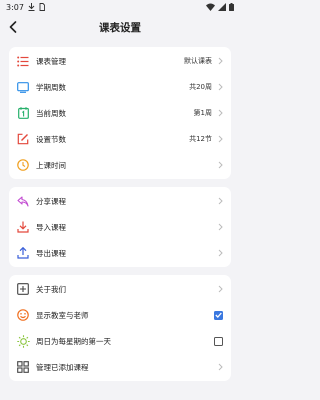 Image resolution: width=320 pixels, height=400 pixels. What do you see at coordinates (231, 7) in the screenshot?
I see `battery-icon` at bounding box center [231, 7].